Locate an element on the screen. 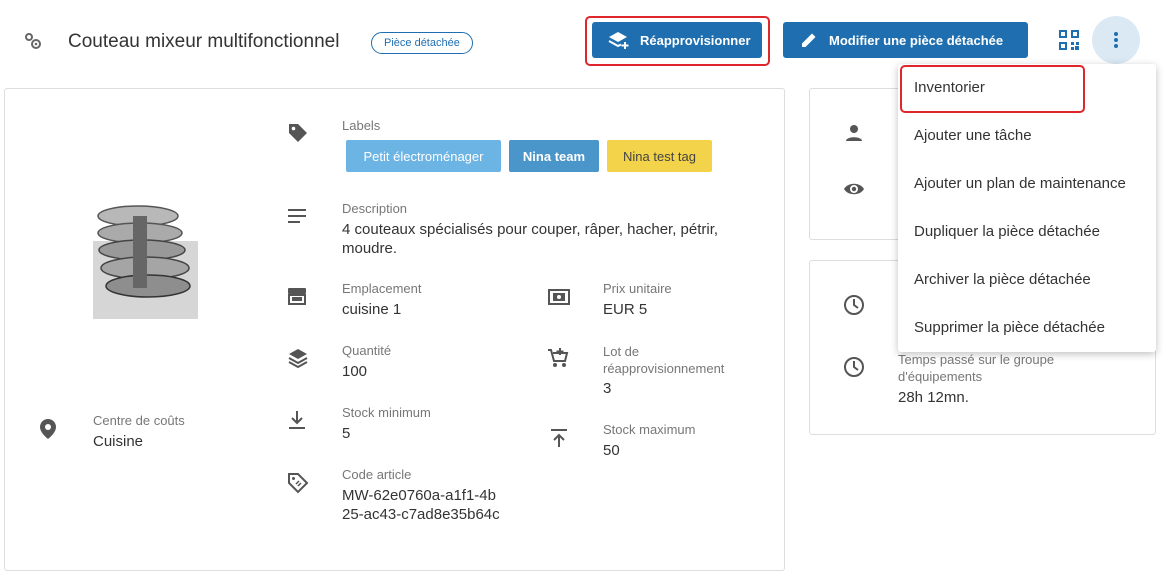 The image size is (1172, 583). more-vertical-icon is located at coordinates (1116, 40).